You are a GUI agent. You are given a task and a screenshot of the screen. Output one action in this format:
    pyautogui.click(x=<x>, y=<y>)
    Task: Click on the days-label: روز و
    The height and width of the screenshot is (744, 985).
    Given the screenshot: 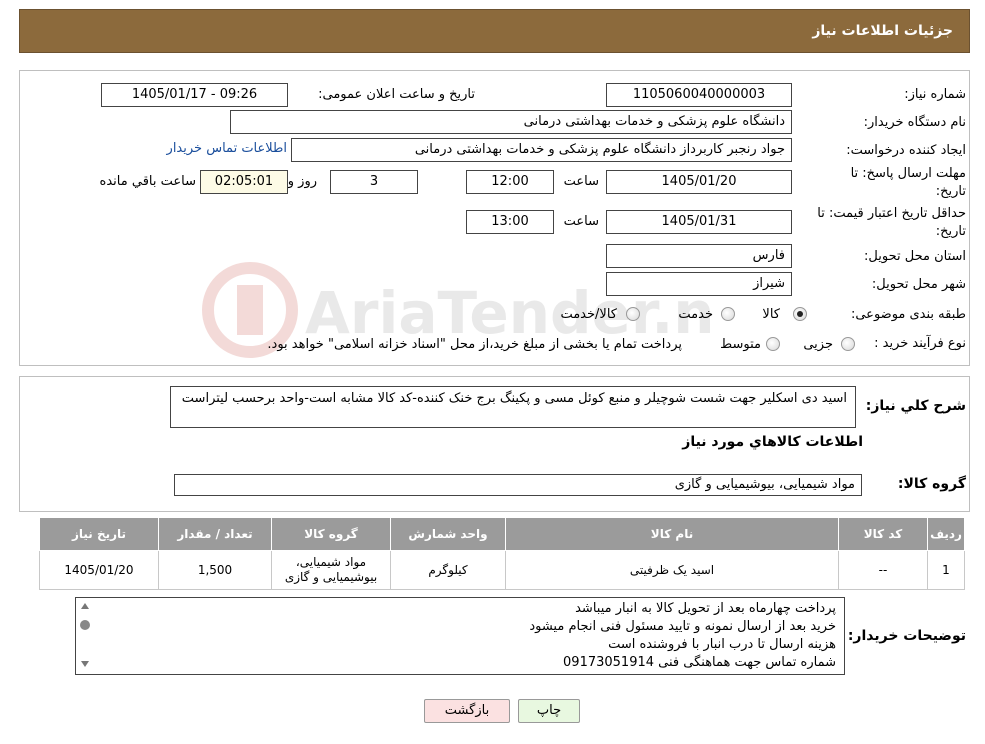 What is the action you would take?
    pyautogui.click(x=302, y=181)
    